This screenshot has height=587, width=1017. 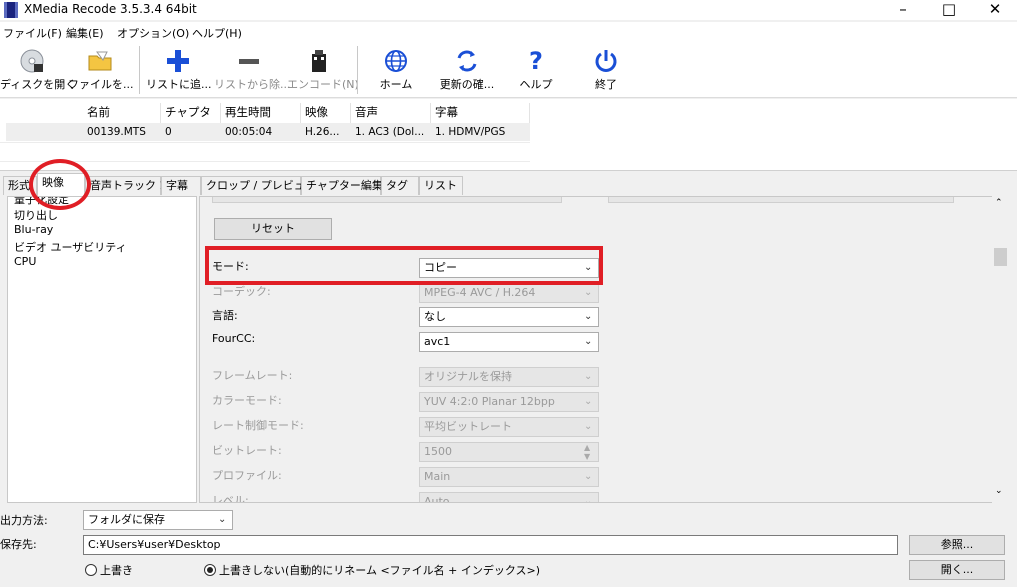 I want to click on rate-control-label: レート制御モード:, so click(x=258, y=425).